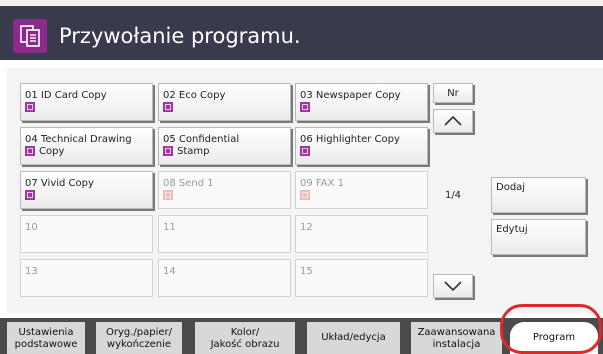 This screenshot has height=354, width=603. What do you see at coordinates (73, 95) in the screenshot?
I see `program-label: ID Card Copy` at bounding box center [73, 95].